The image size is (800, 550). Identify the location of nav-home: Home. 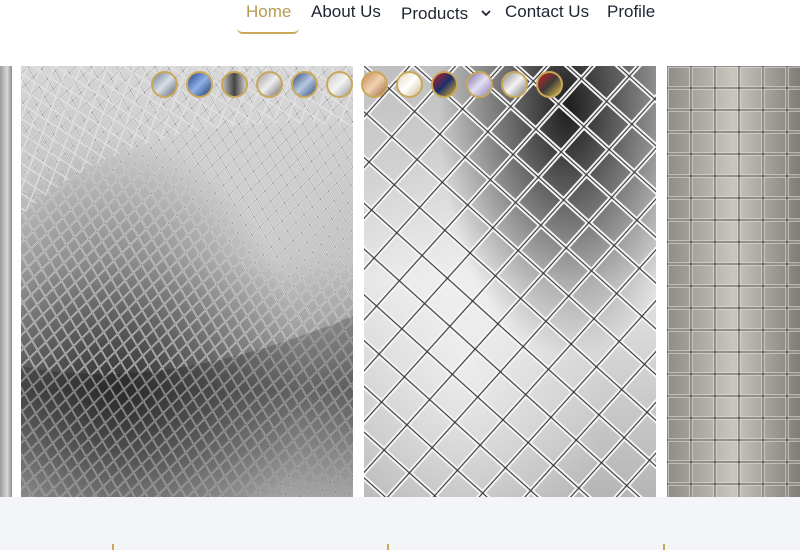
(268, 12).